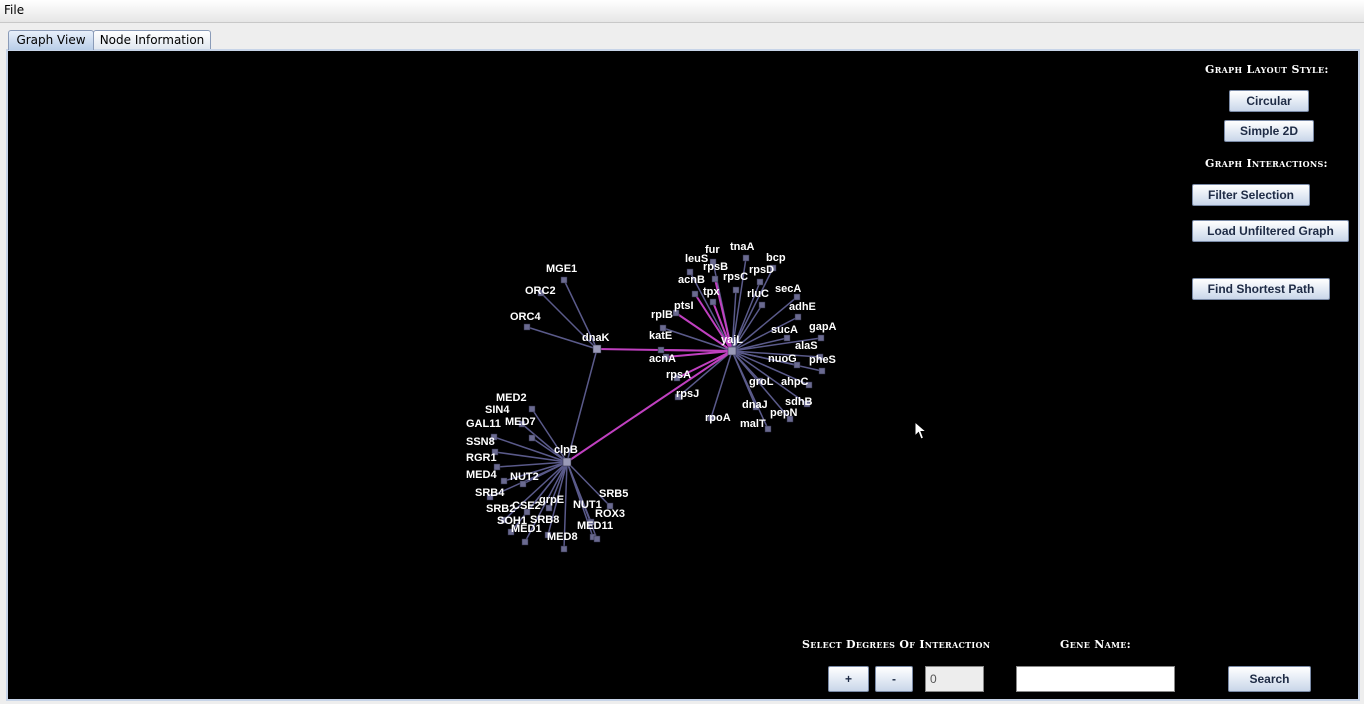 This screenshot has height=704, width=1364. What do you see at coordinates (1261, 289) in the screenshot?
I see `find-shortest-path-button: Find Shortest Path` at bounding box center [1261, 289].